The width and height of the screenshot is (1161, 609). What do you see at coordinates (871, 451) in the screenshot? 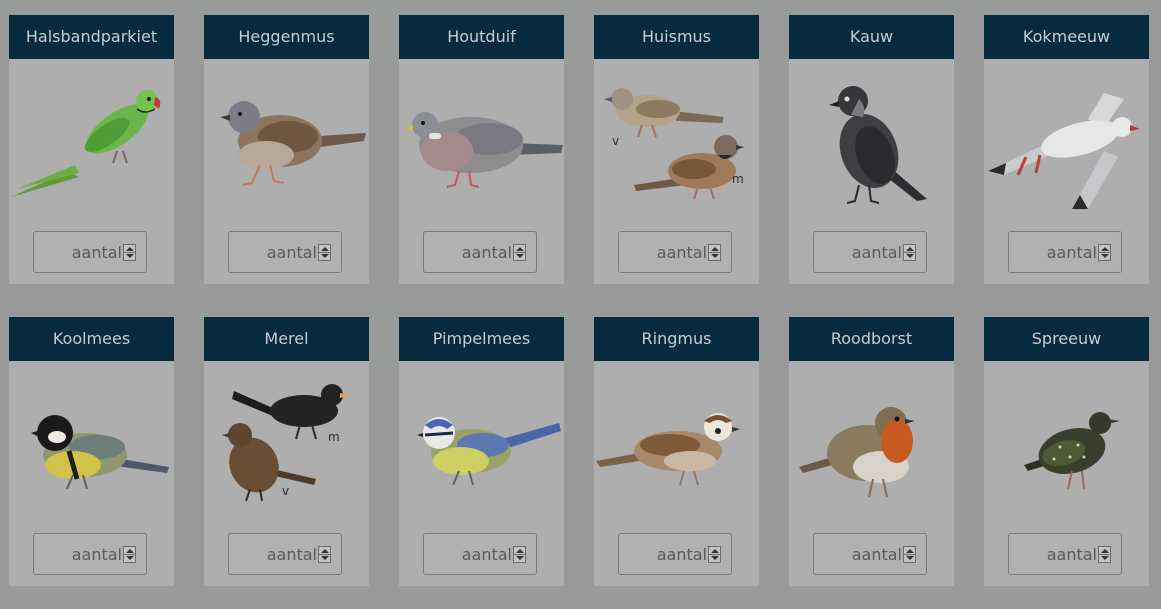
I see `bird-card-roodborst: Roodborst` at bounding box center [871, 451].